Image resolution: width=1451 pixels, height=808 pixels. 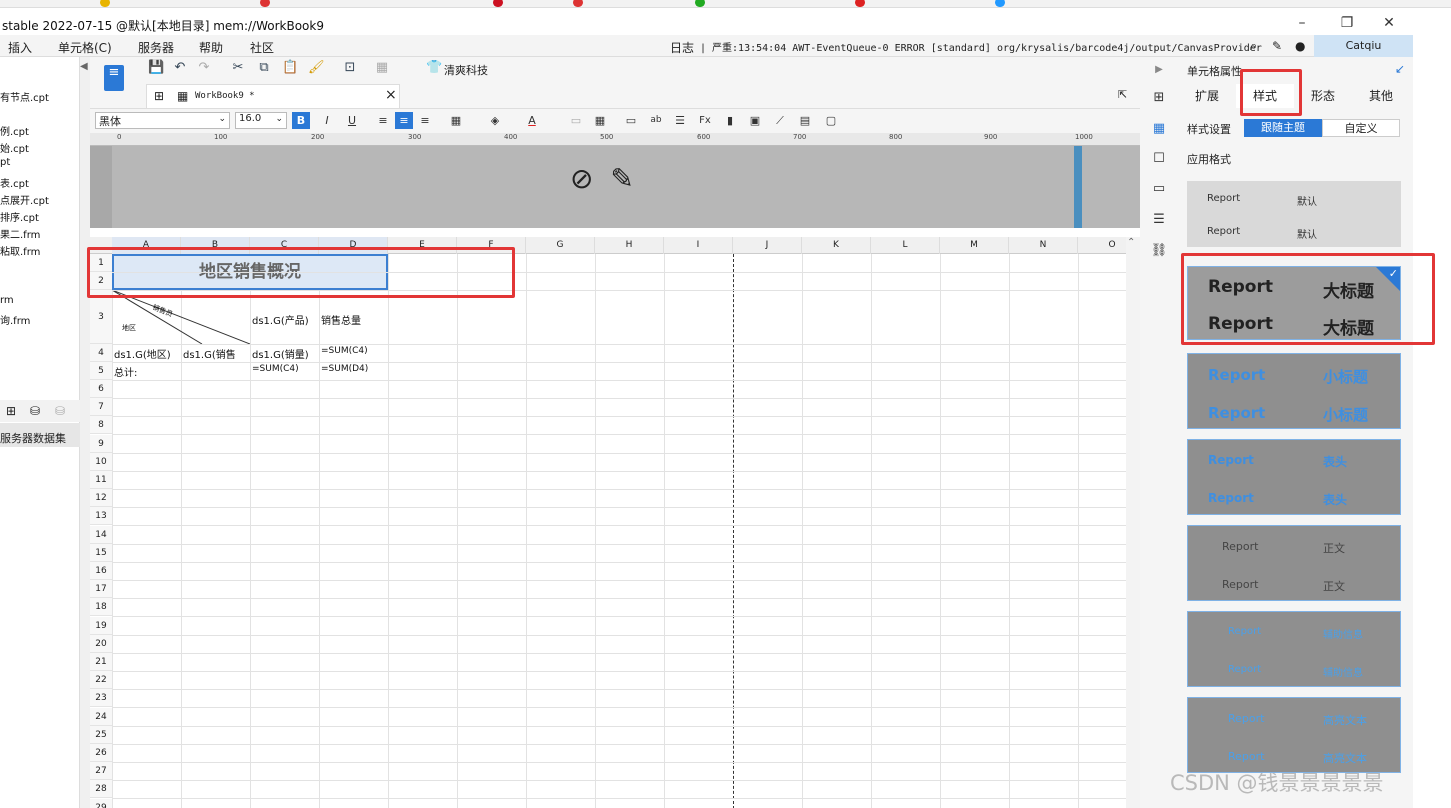 I want to click on cell-a4: ds1.G(地区), so click(x=147, y=353).